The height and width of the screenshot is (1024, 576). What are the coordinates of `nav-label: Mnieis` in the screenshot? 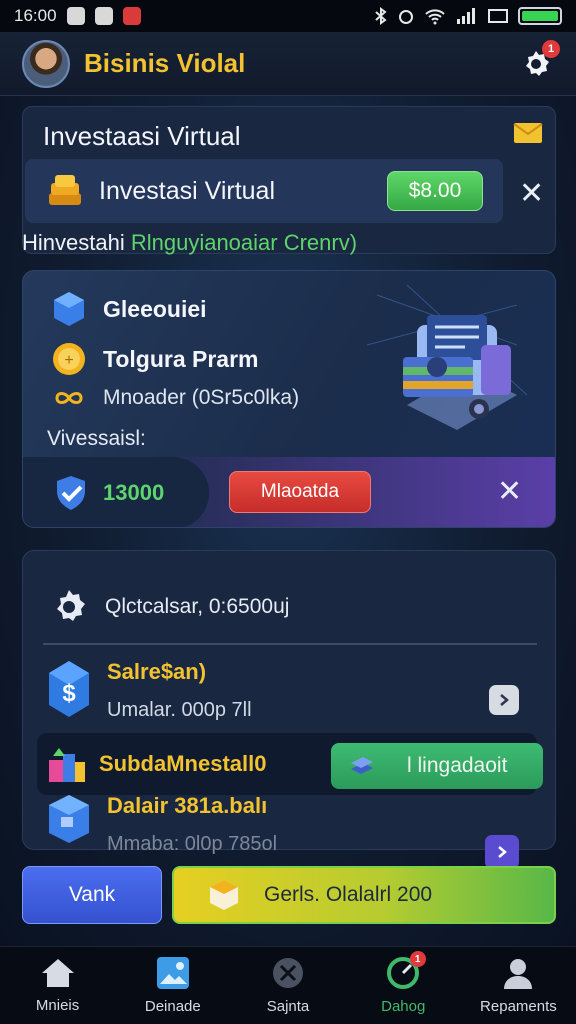 It's located at (57, 1005).